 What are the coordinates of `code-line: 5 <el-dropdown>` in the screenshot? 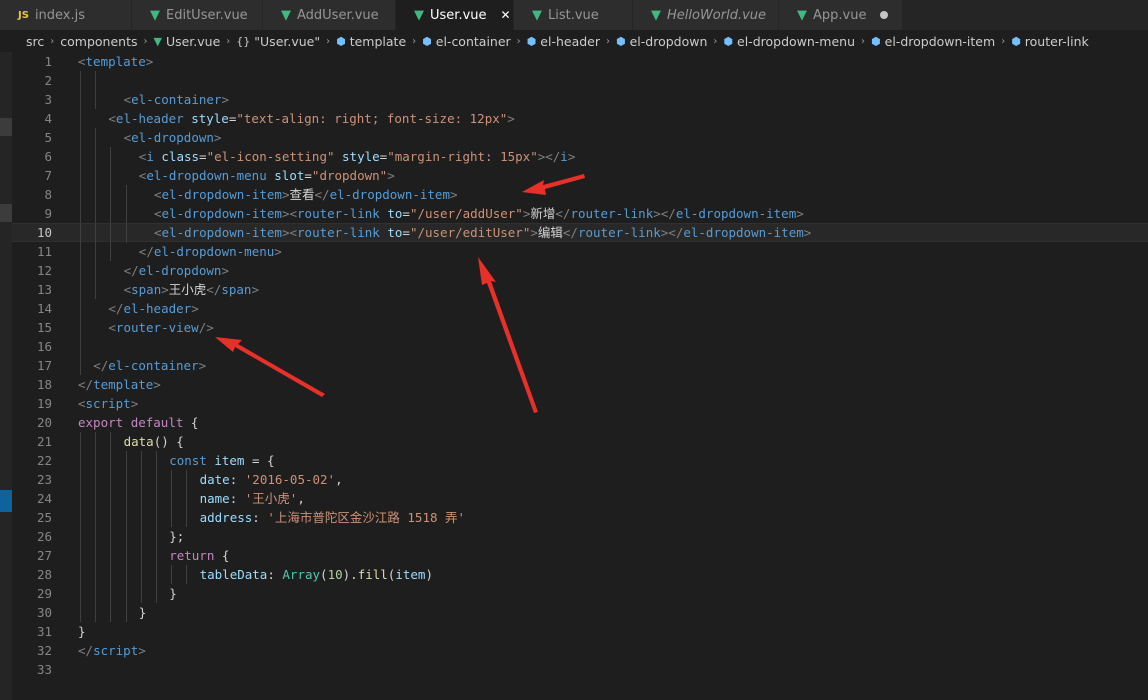 It's located at (580, 137).